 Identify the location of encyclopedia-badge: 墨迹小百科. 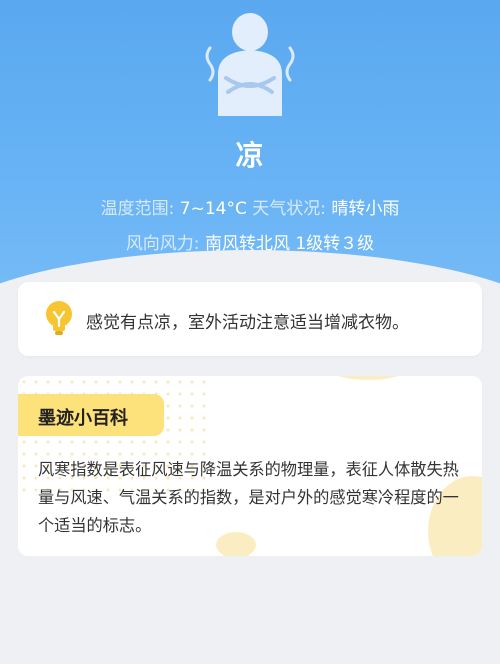
(91, 415).